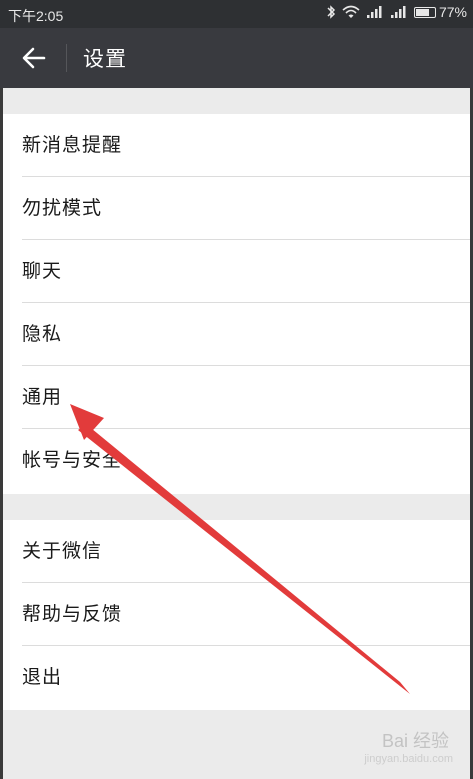 This screenshot has width=473, height=779. I want to click on settings-item-label: 通用, so click(42, 397).